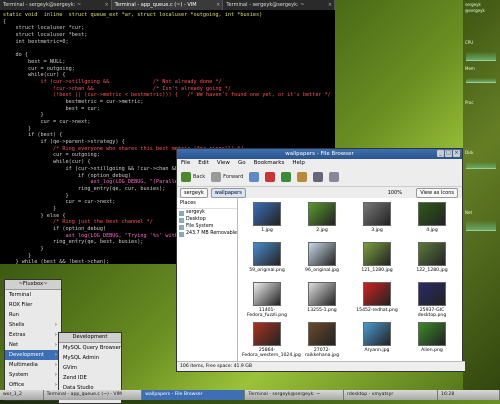  Describe the element at coordinates (90, 378) in the screenshot. I see `dev-menu-item: Zend IDE` at that location.